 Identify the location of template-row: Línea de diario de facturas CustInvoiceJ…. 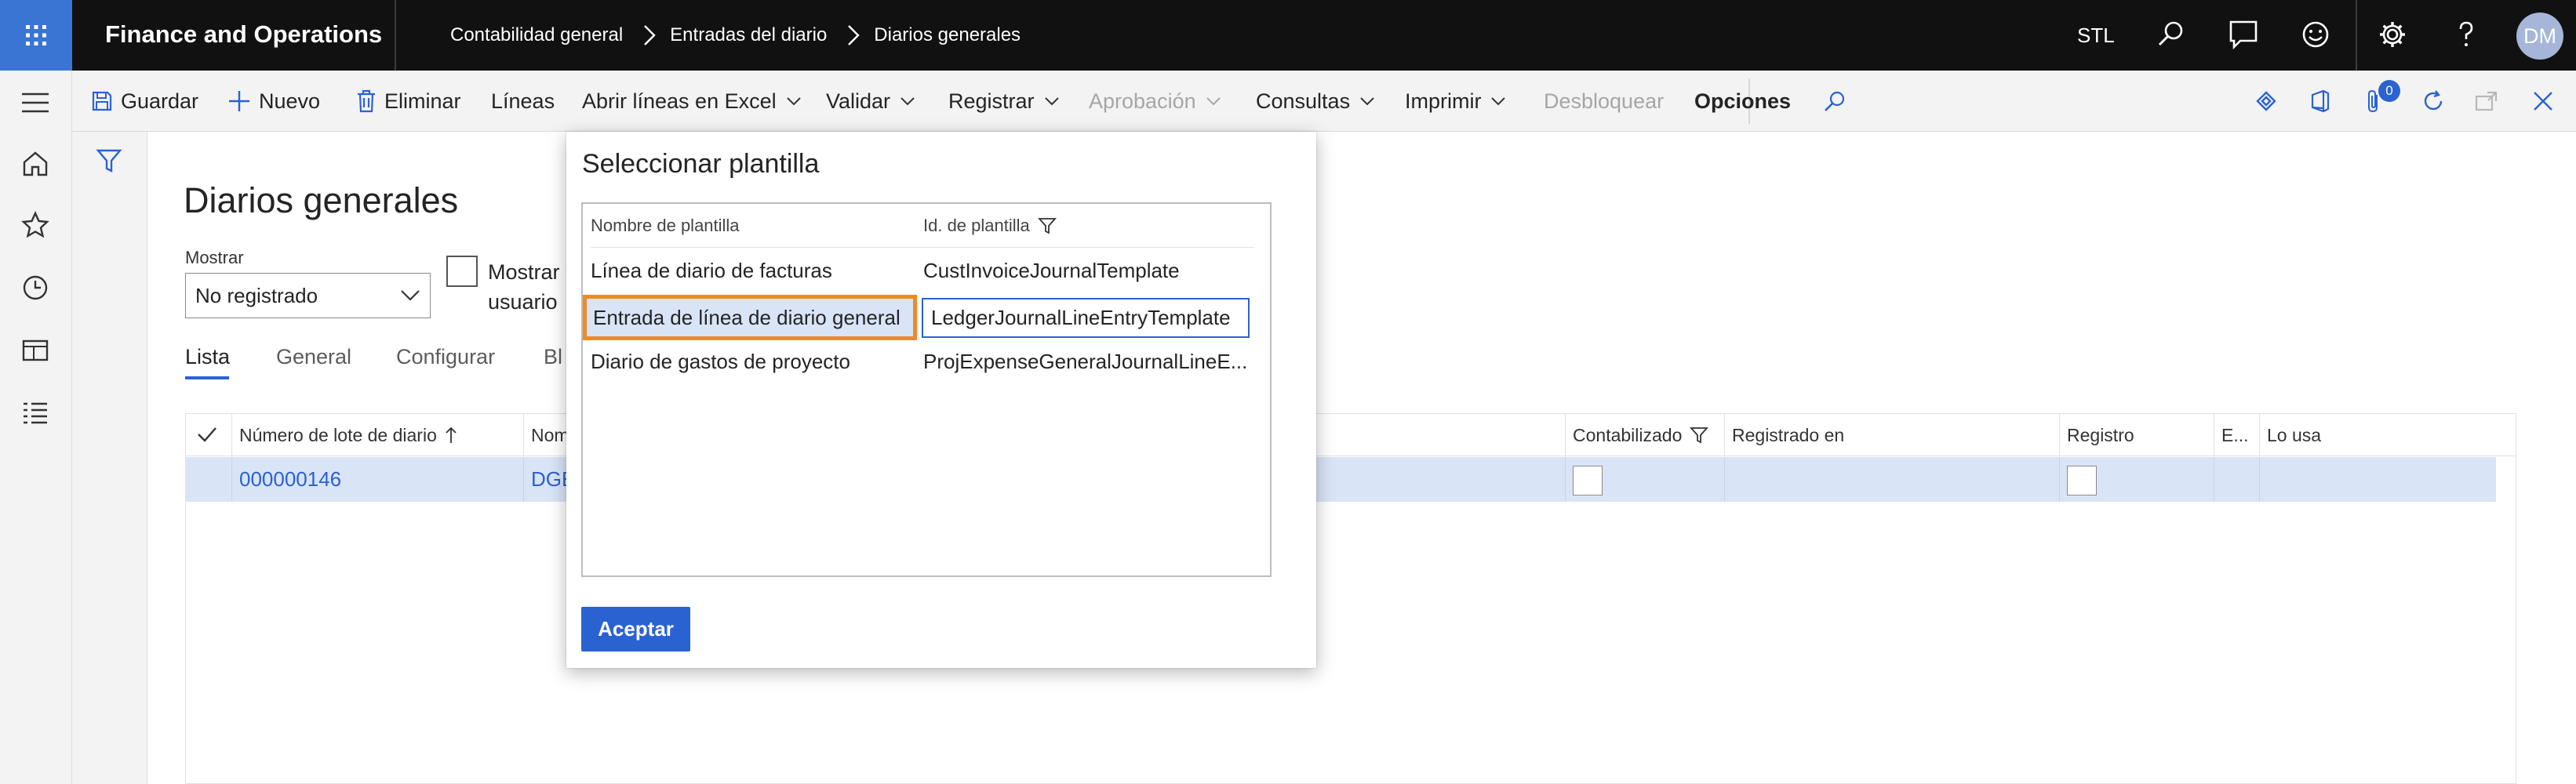
(926, 271).